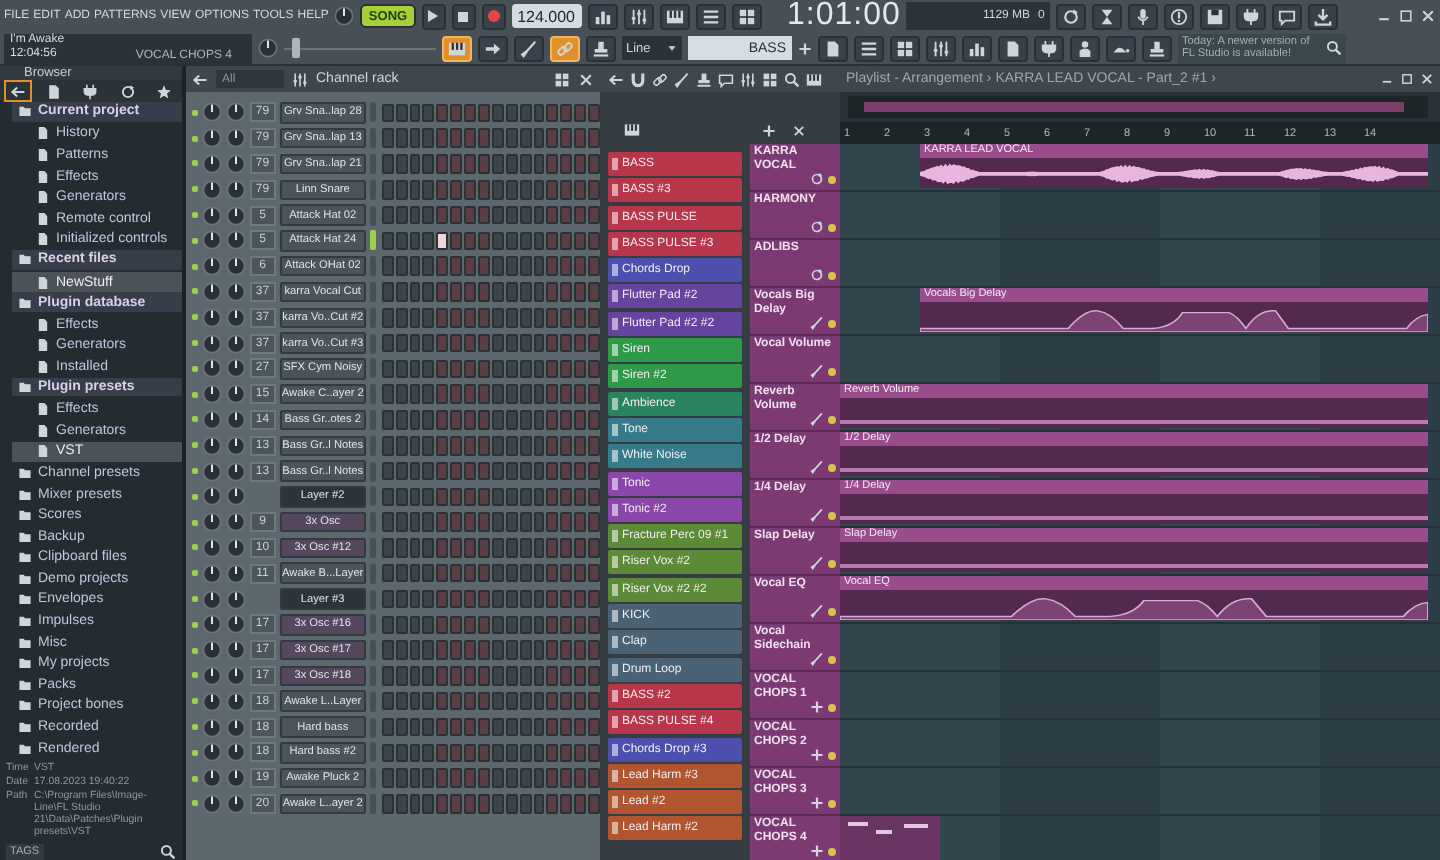 This screenshot has width=1440, height=860. Describe the element at coordinates (1071, 16) in the screenshot. I see `loop-icon` at that location.